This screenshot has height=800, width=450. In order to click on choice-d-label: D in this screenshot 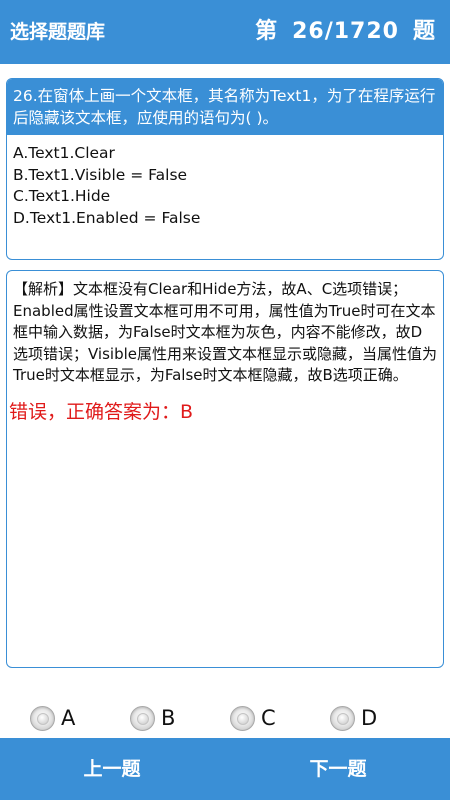, I will do `click(369, 718)`.